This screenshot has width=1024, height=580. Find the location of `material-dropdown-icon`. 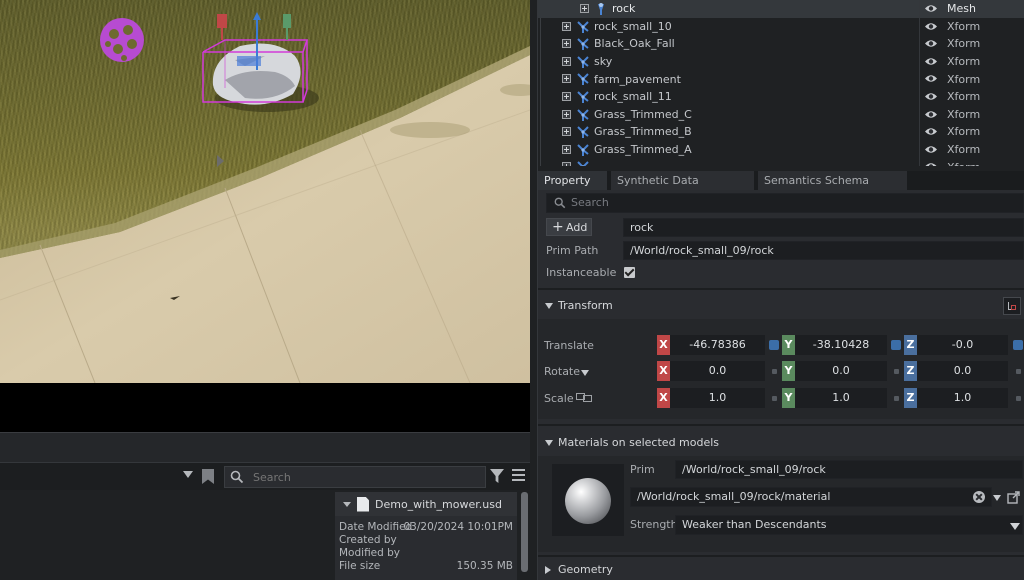

material-dropdown-icon is located at coordinates (997, 498).